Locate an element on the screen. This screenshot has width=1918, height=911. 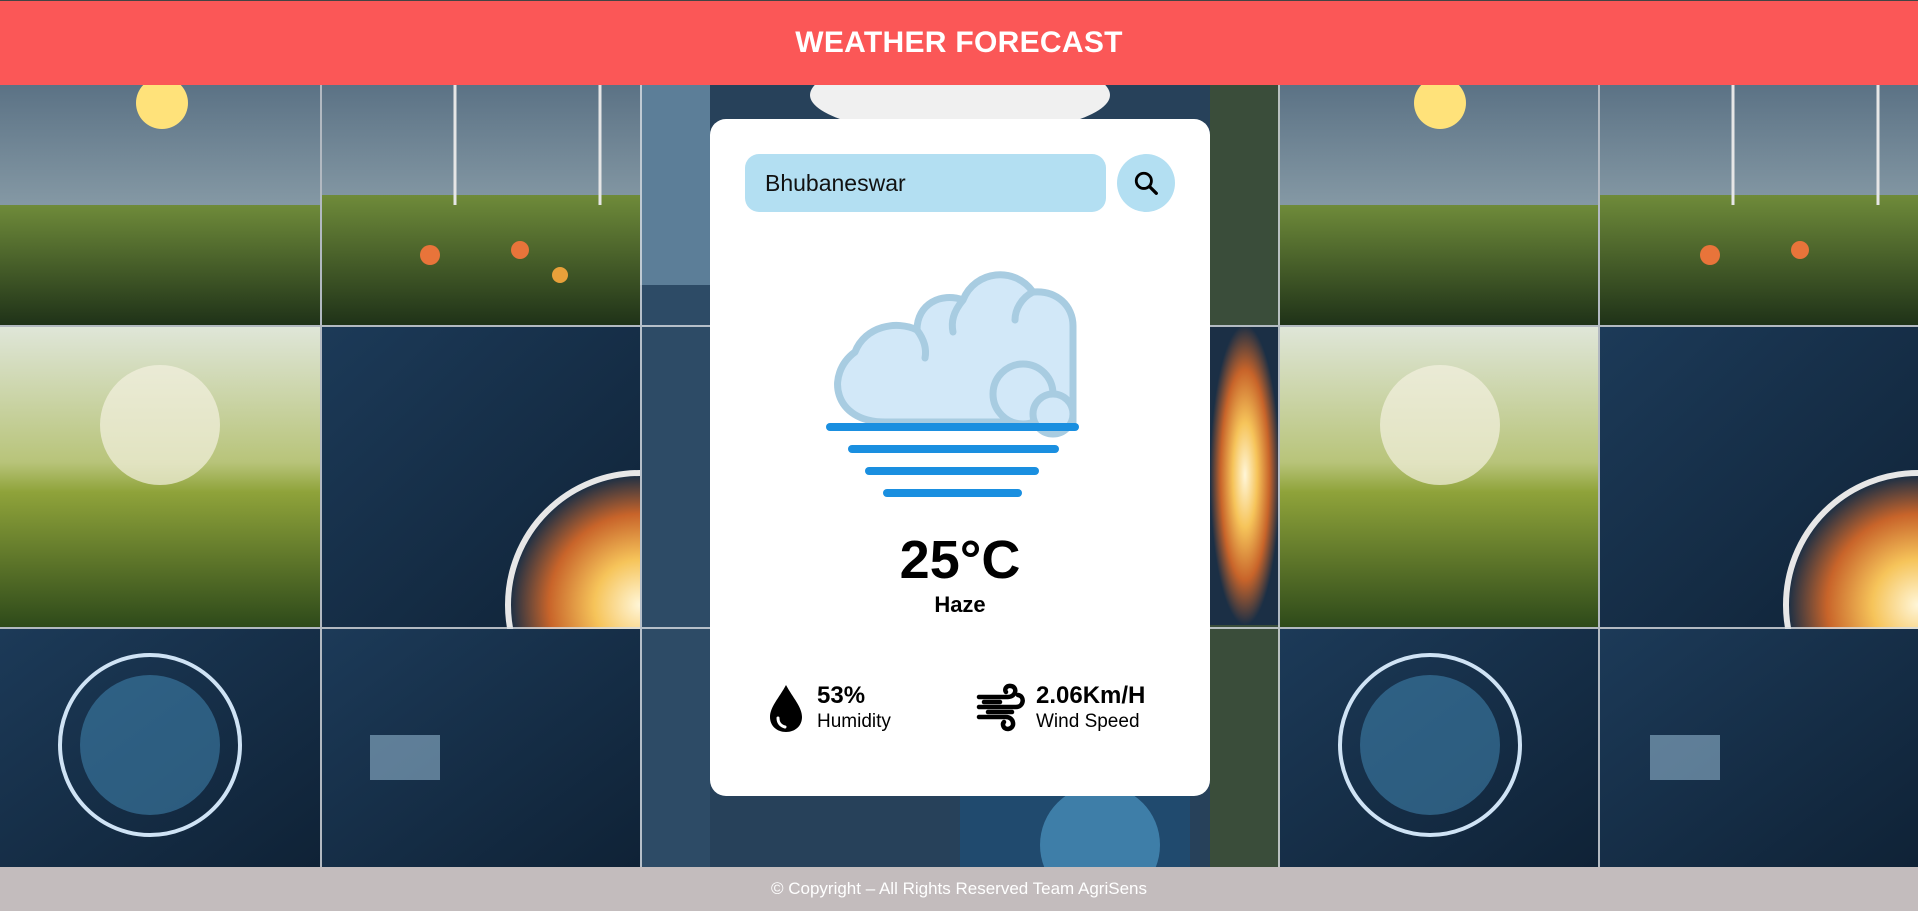
weather-condition: Haze is located at coordinates (960, 604).